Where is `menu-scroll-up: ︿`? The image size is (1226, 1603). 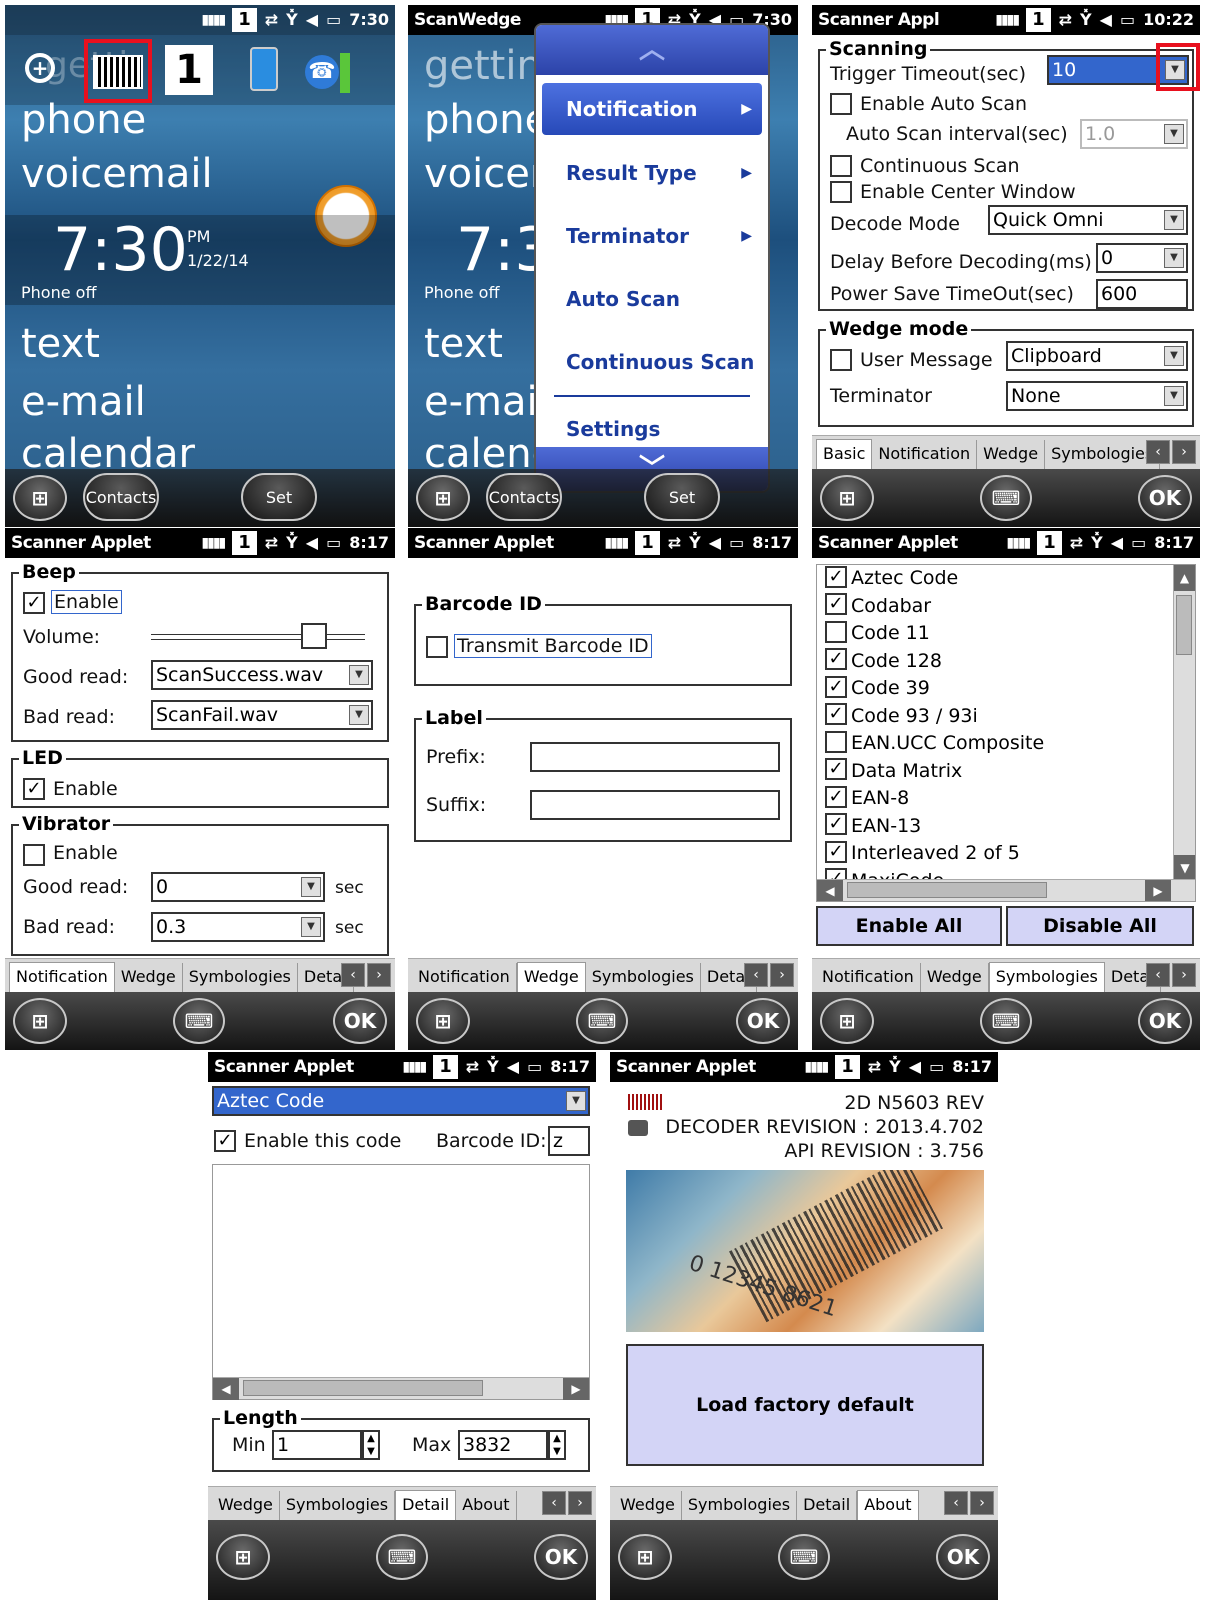
menu-scroll-up: ︿ is located at coordinates (652, 50).